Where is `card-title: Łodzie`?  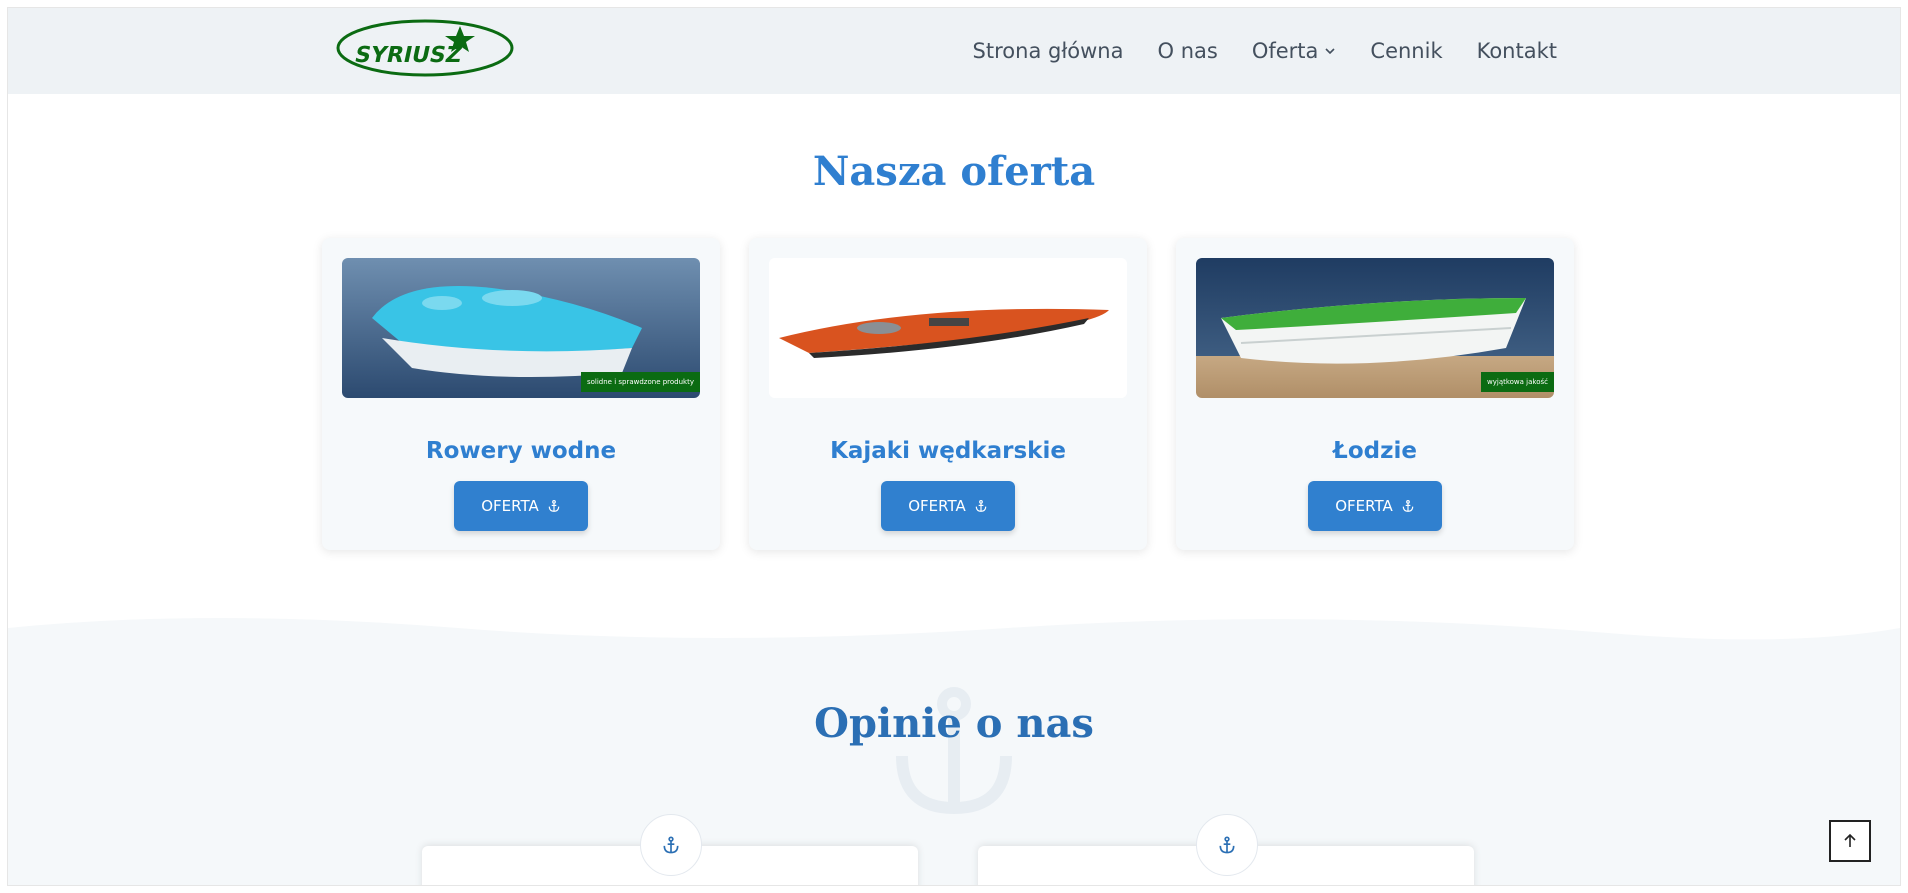
card-title: Łodzie is located at coordinates (1375, 451).